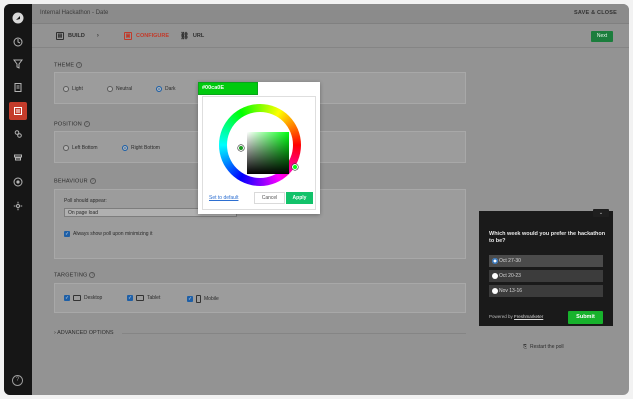 This screenshot has height=399, width=633. What do you see at coordinates (128, 36) in the screenshot?
I see `configure-icon: ▣` at bounding box center [128, 36].